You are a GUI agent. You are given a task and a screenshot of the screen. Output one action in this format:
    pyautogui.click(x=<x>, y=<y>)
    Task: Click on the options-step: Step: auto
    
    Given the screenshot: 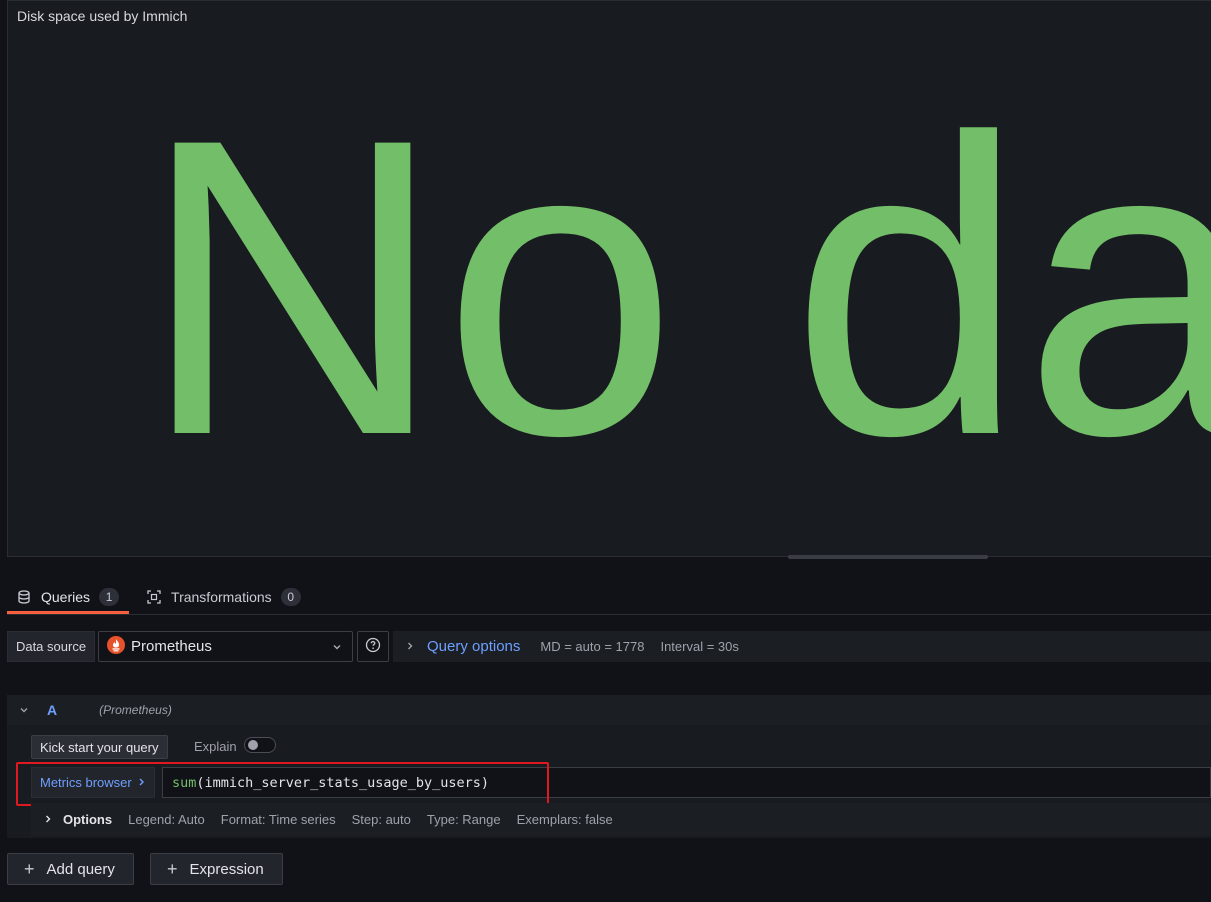 What is the action you would take?
    pyautogui.click(x=381, y=819)
    